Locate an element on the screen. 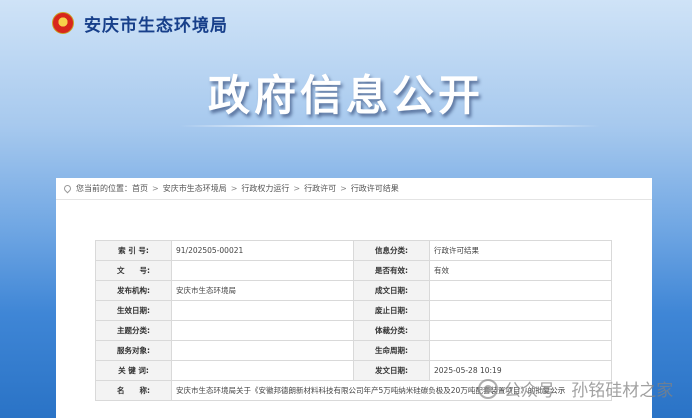 This screenshot has height=418, width=692. field-label: 成文日期: is located at coordinates (391, 290).